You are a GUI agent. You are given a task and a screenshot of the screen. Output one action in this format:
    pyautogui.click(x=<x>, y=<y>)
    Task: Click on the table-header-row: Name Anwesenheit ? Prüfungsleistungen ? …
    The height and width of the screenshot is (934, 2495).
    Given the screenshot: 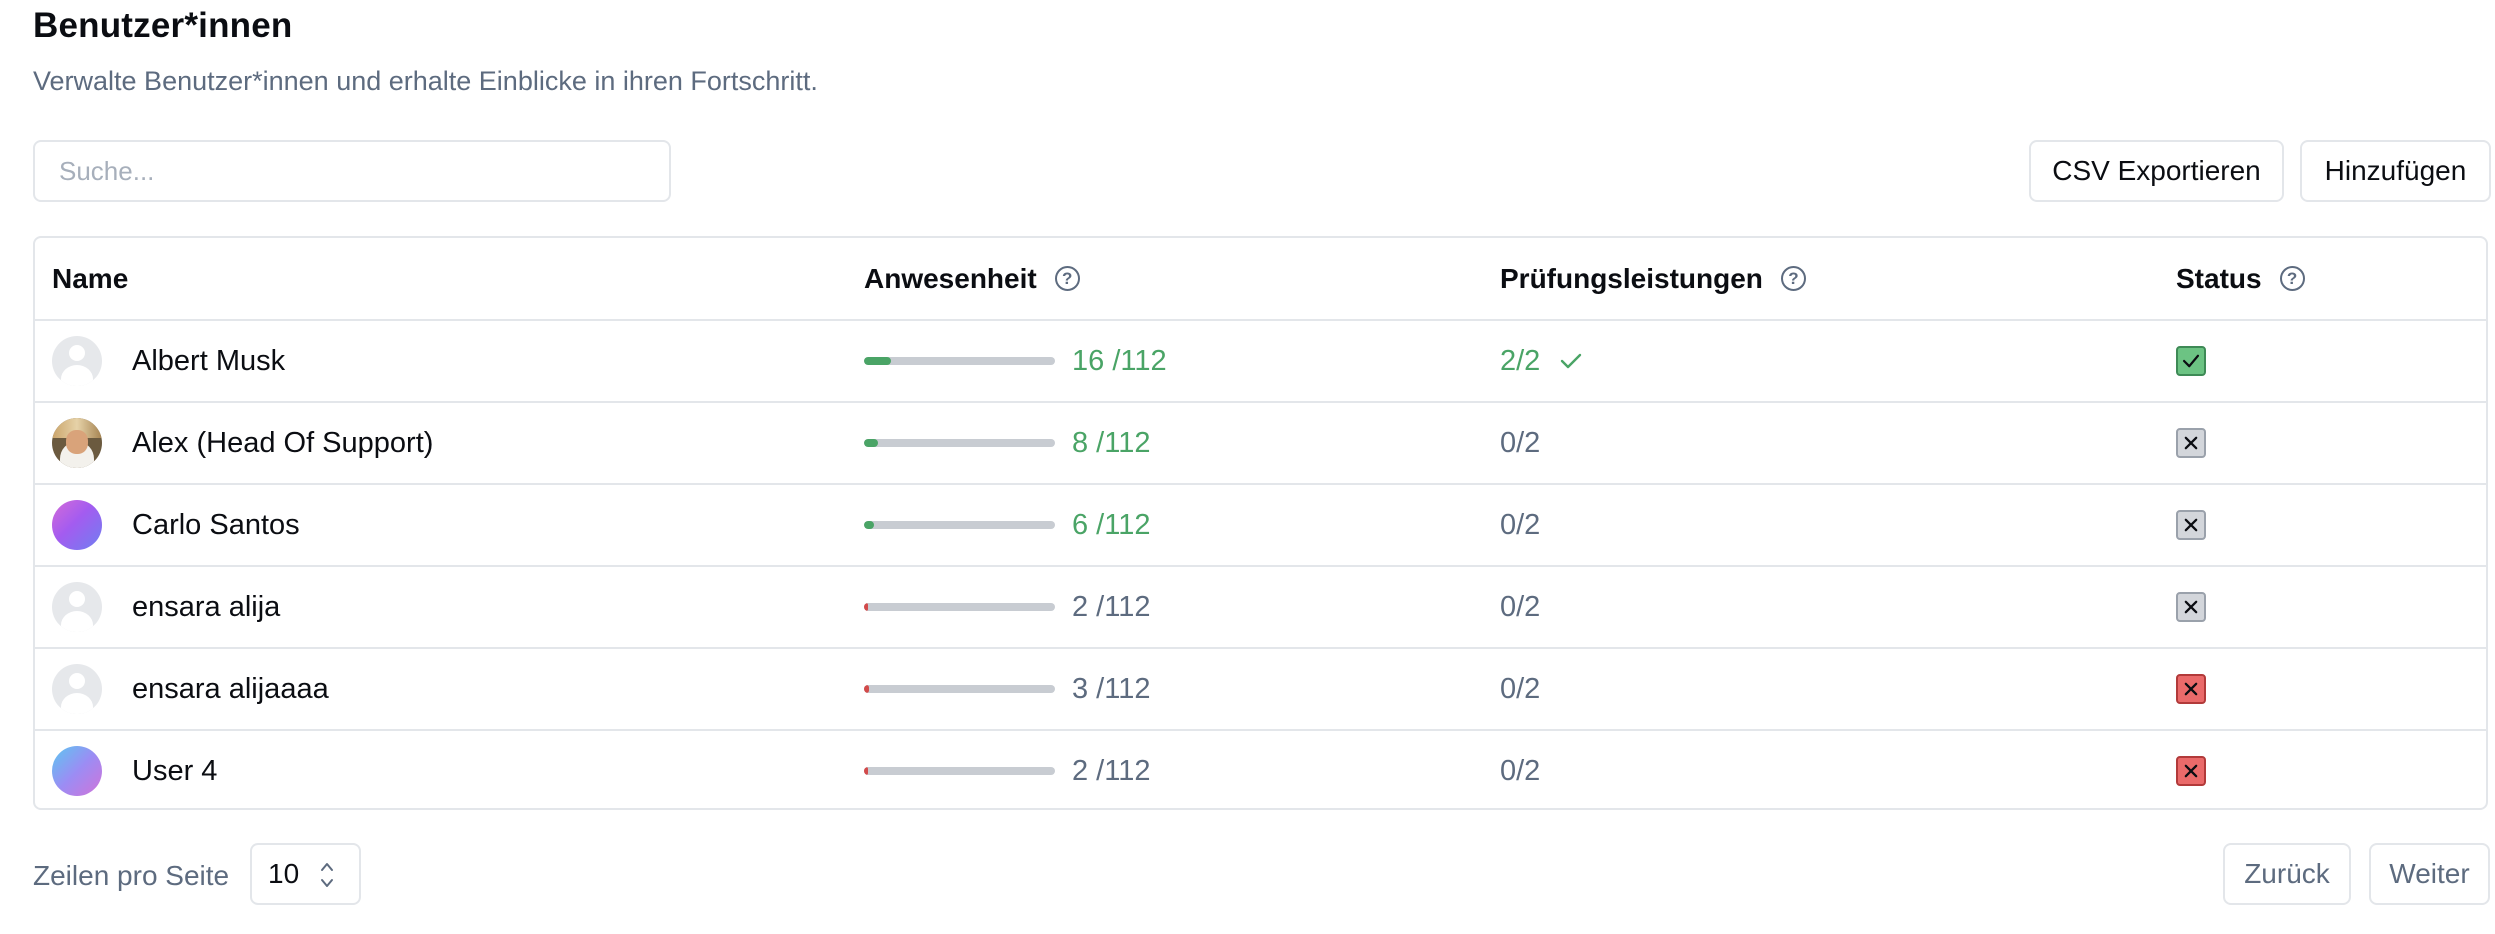 What is the action you would take?
    pyautogui.click(x=1260, y=278)
    